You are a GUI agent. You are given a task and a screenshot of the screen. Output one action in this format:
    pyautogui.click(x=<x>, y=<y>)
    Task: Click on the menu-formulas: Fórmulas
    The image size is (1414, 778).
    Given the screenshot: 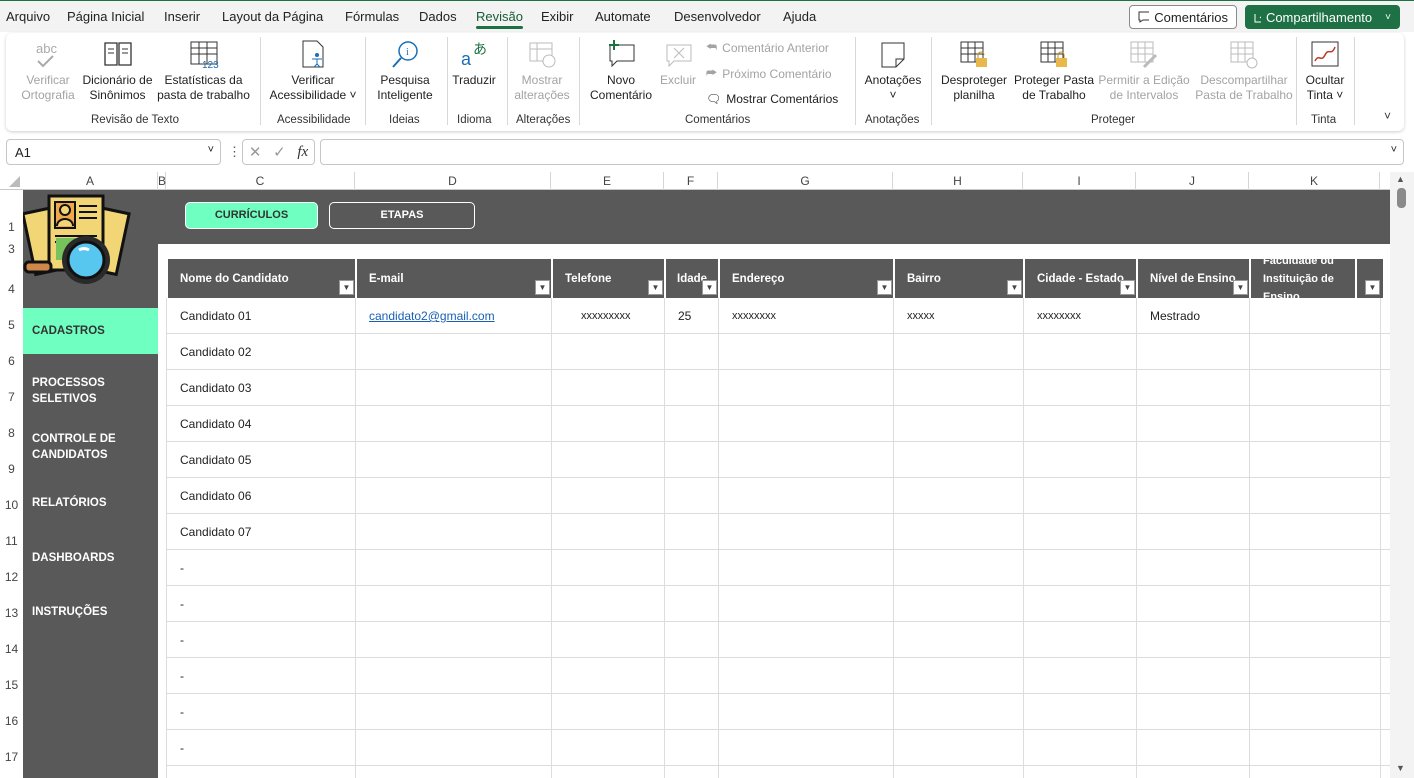 What is the action you would take?
    pyautogui.click(x=372, y=16)
    